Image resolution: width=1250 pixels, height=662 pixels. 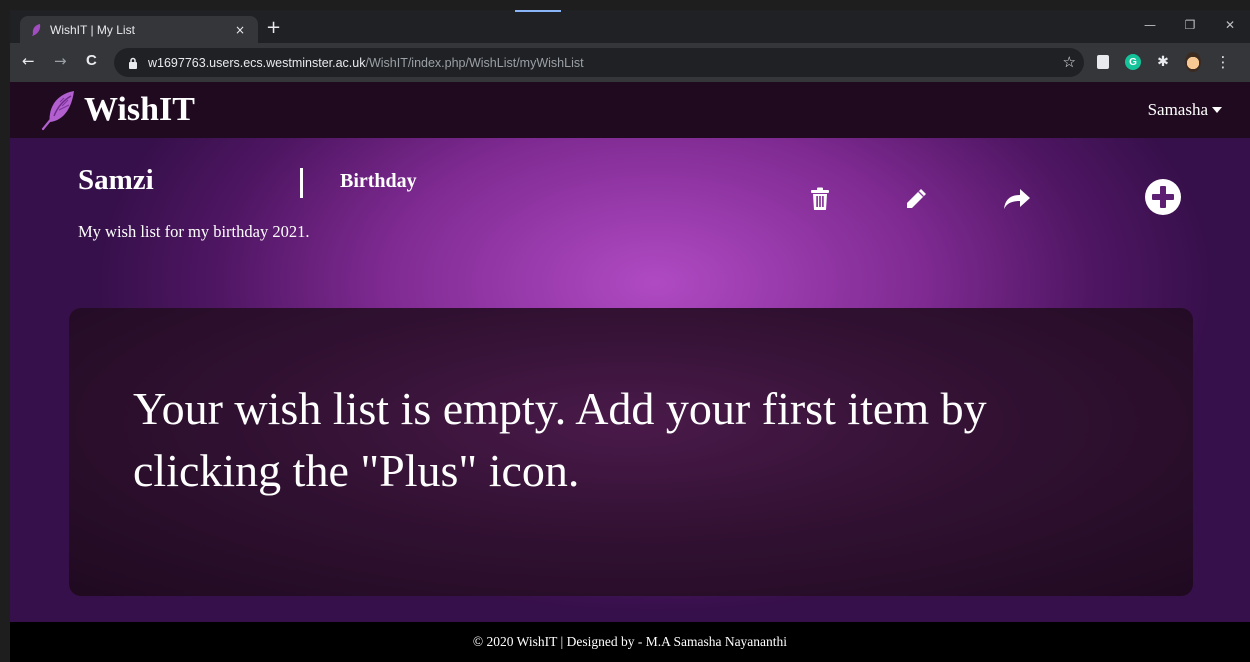 I want to click on caret-down-icon, so click(x=1217, y=110).